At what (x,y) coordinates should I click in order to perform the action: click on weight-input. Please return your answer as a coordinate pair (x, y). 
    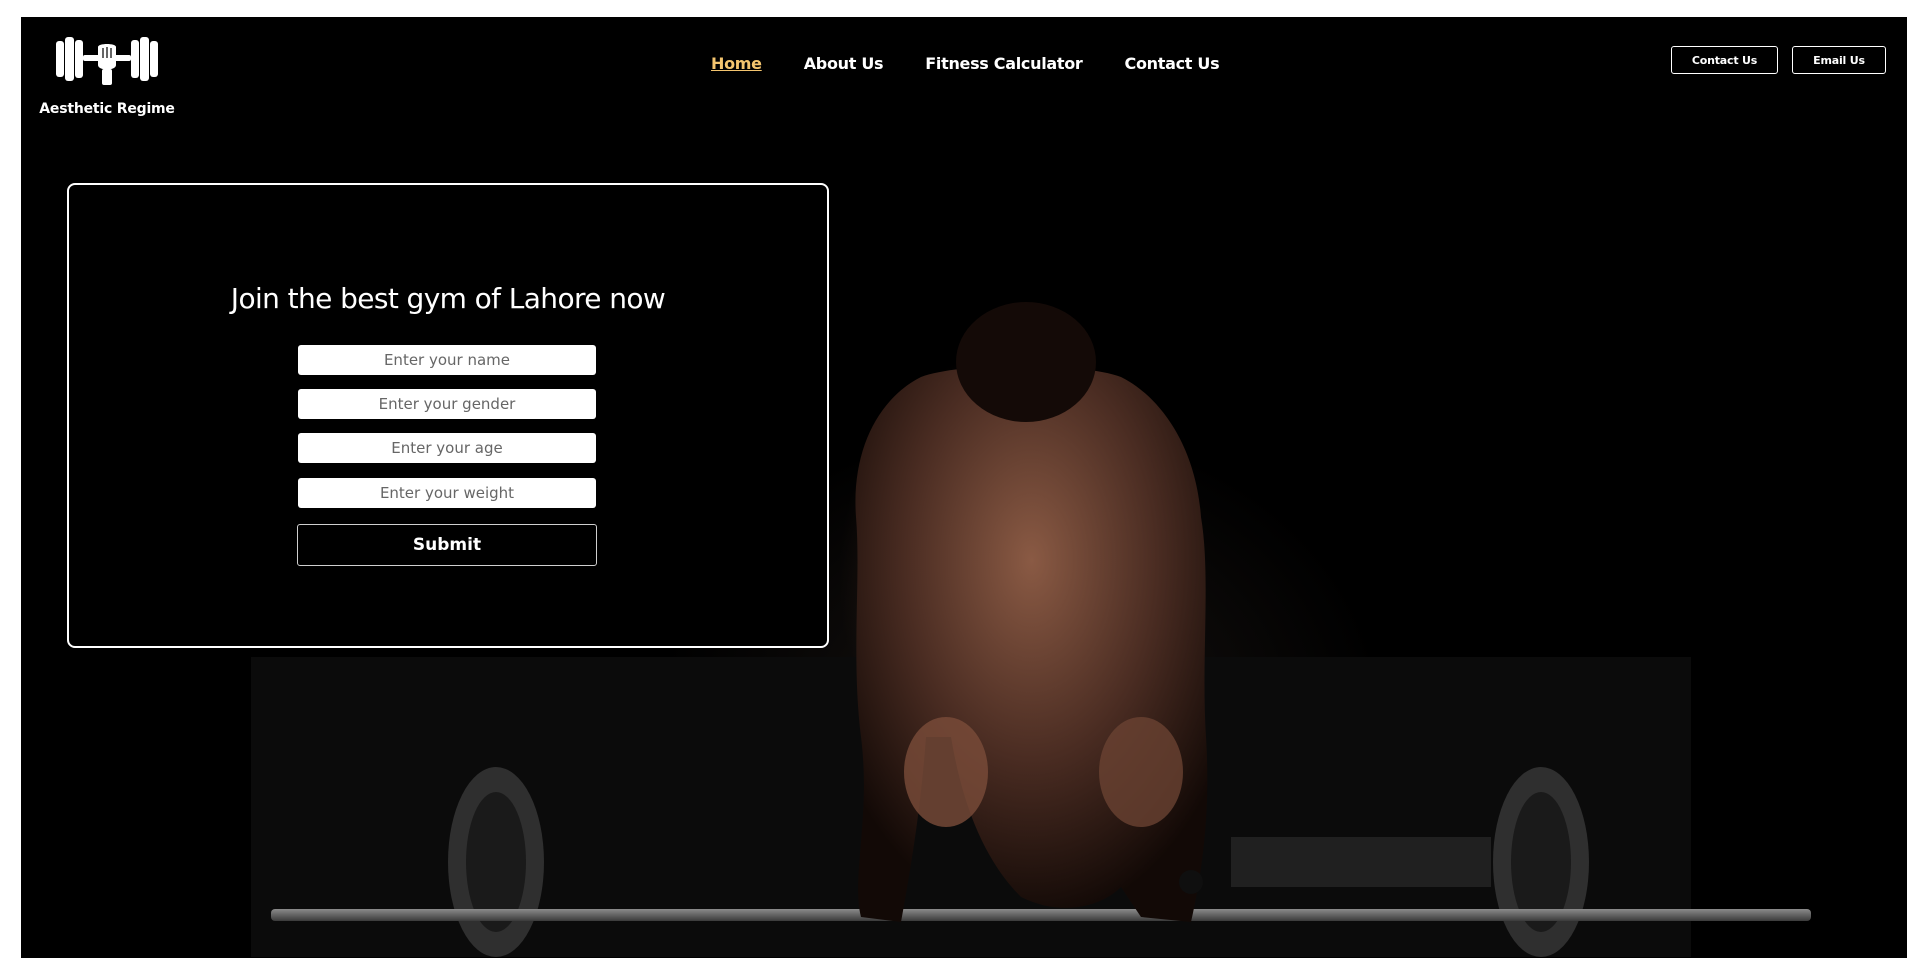
    Looking at the image, I should click on (447, 493).